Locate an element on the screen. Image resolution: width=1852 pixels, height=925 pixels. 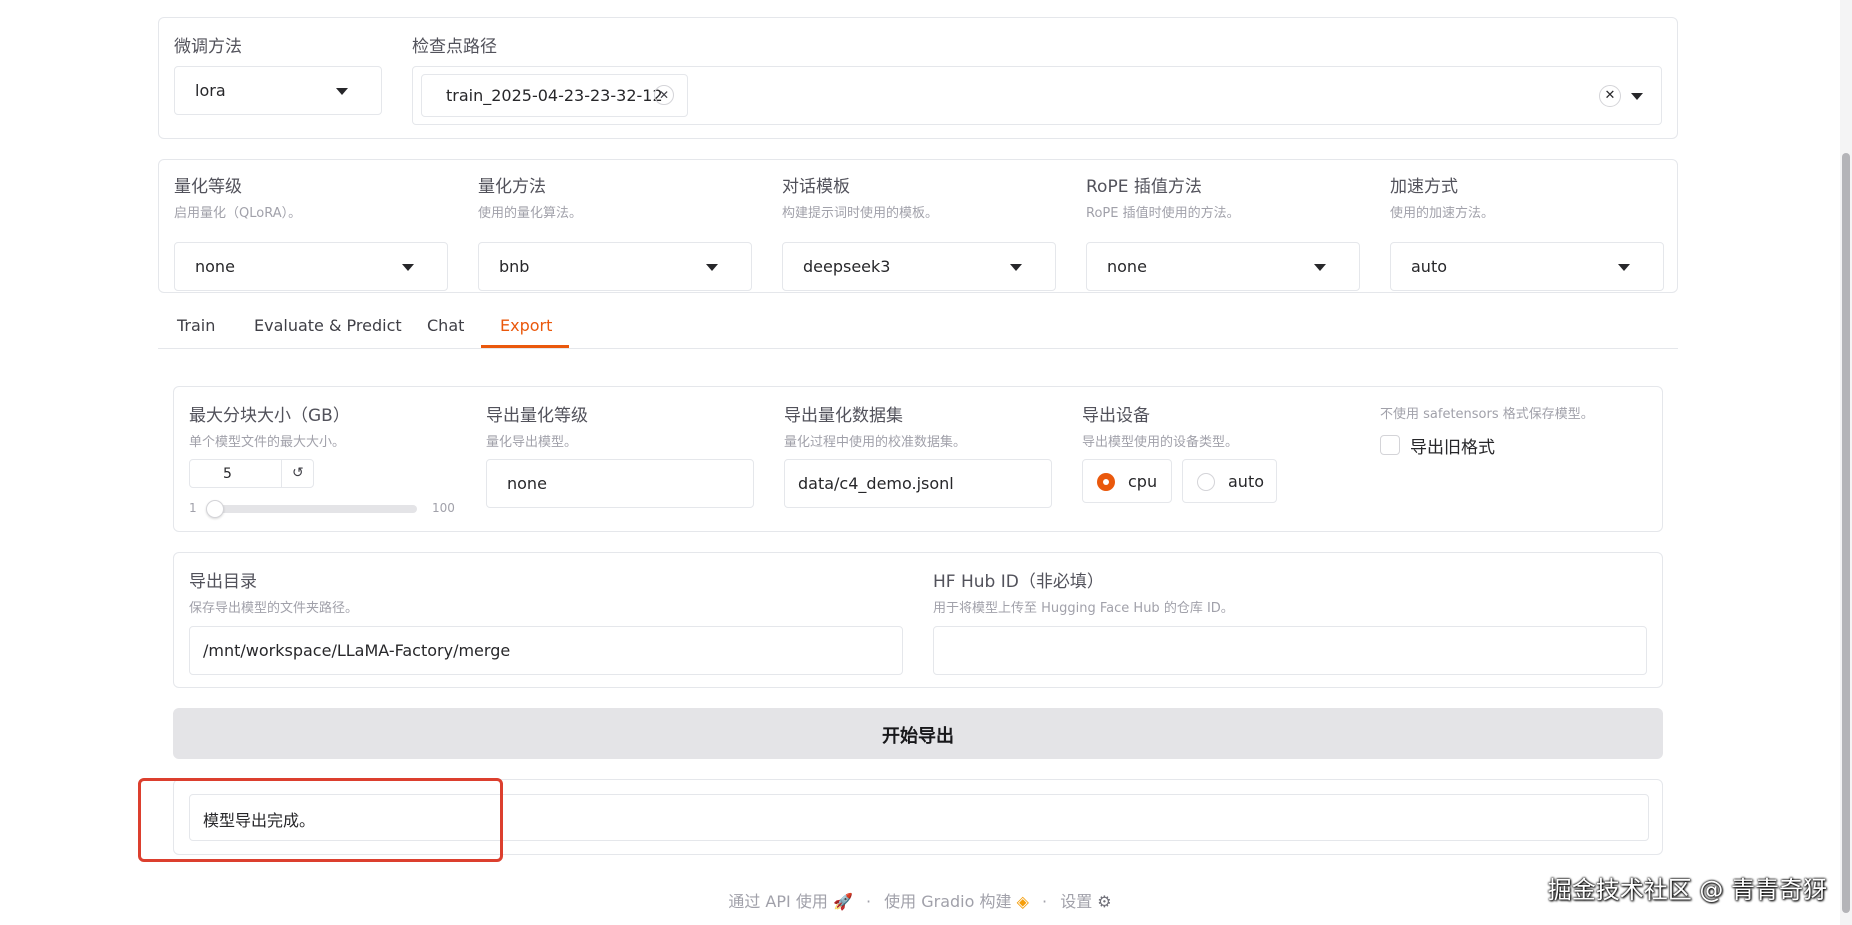
rope-label: RoPE 插值方法 is located at coordinates (1144, 187).